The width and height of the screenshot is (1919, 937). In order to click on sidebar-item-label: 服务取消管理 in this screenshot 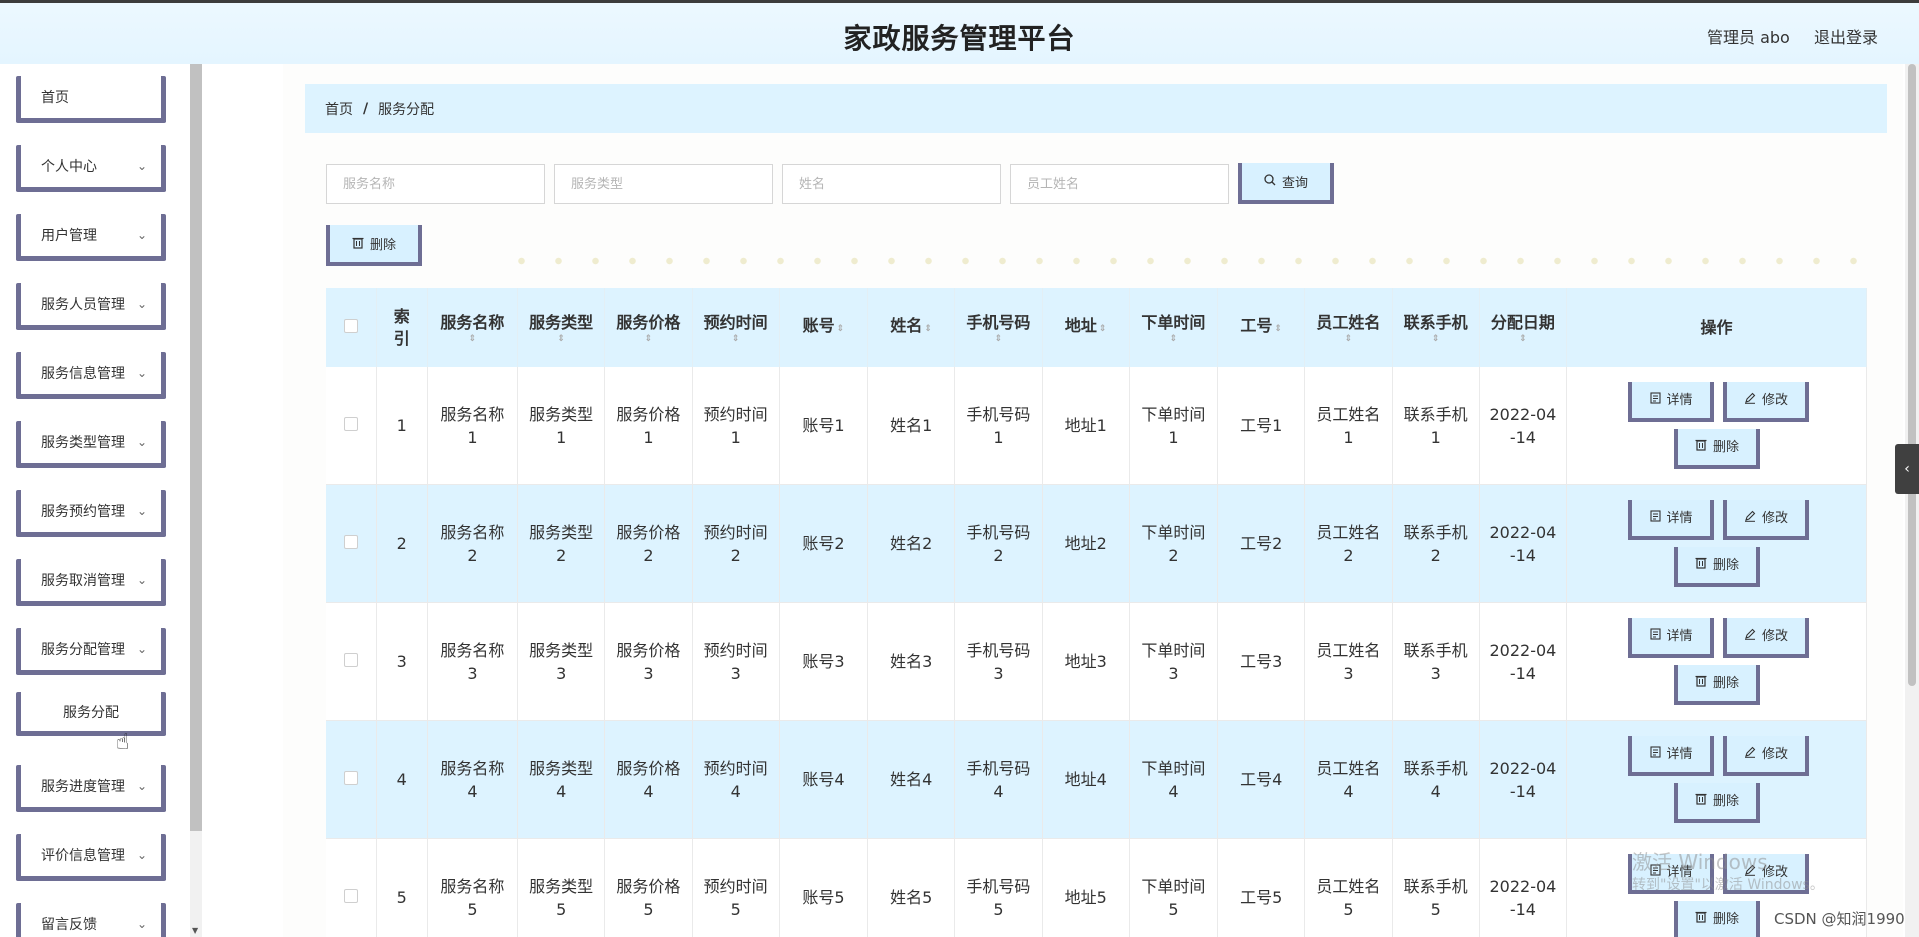, I will do `click(83, 581)`.